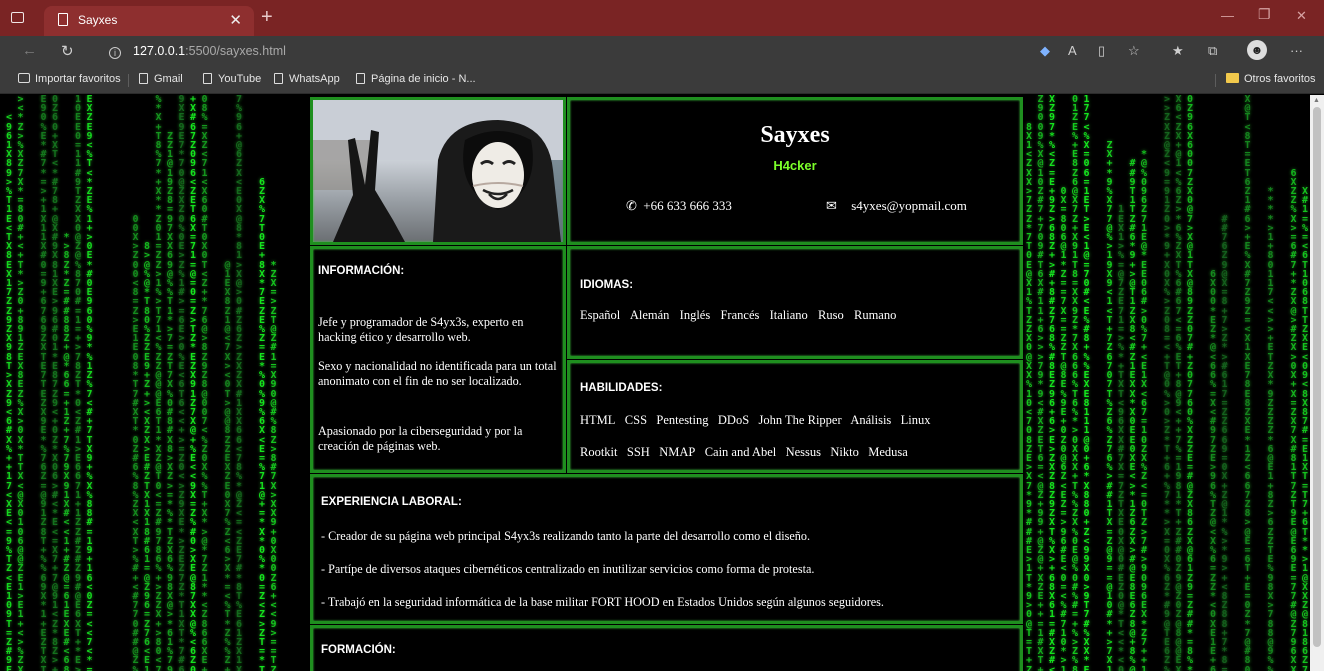 This screenshot has height=671, width=1324. I want to click on language-item: Español, so click(600, 315).